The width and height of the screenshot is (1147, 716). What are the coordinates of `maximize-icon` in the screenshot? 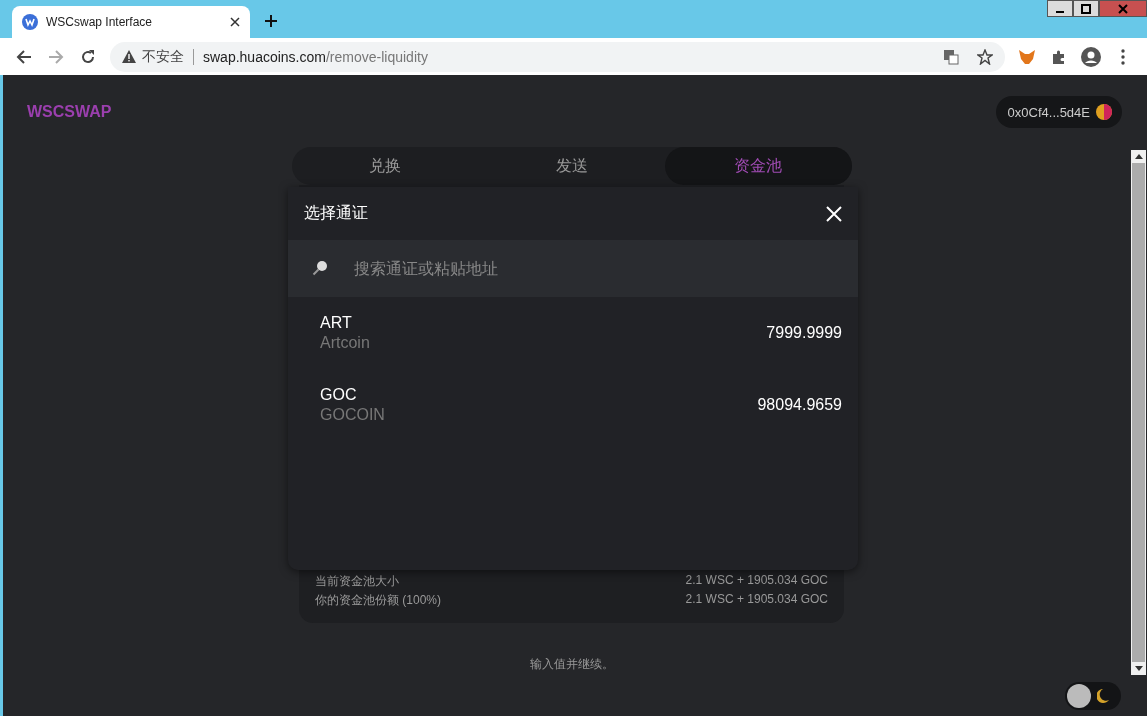 It's located at (1086, 8).